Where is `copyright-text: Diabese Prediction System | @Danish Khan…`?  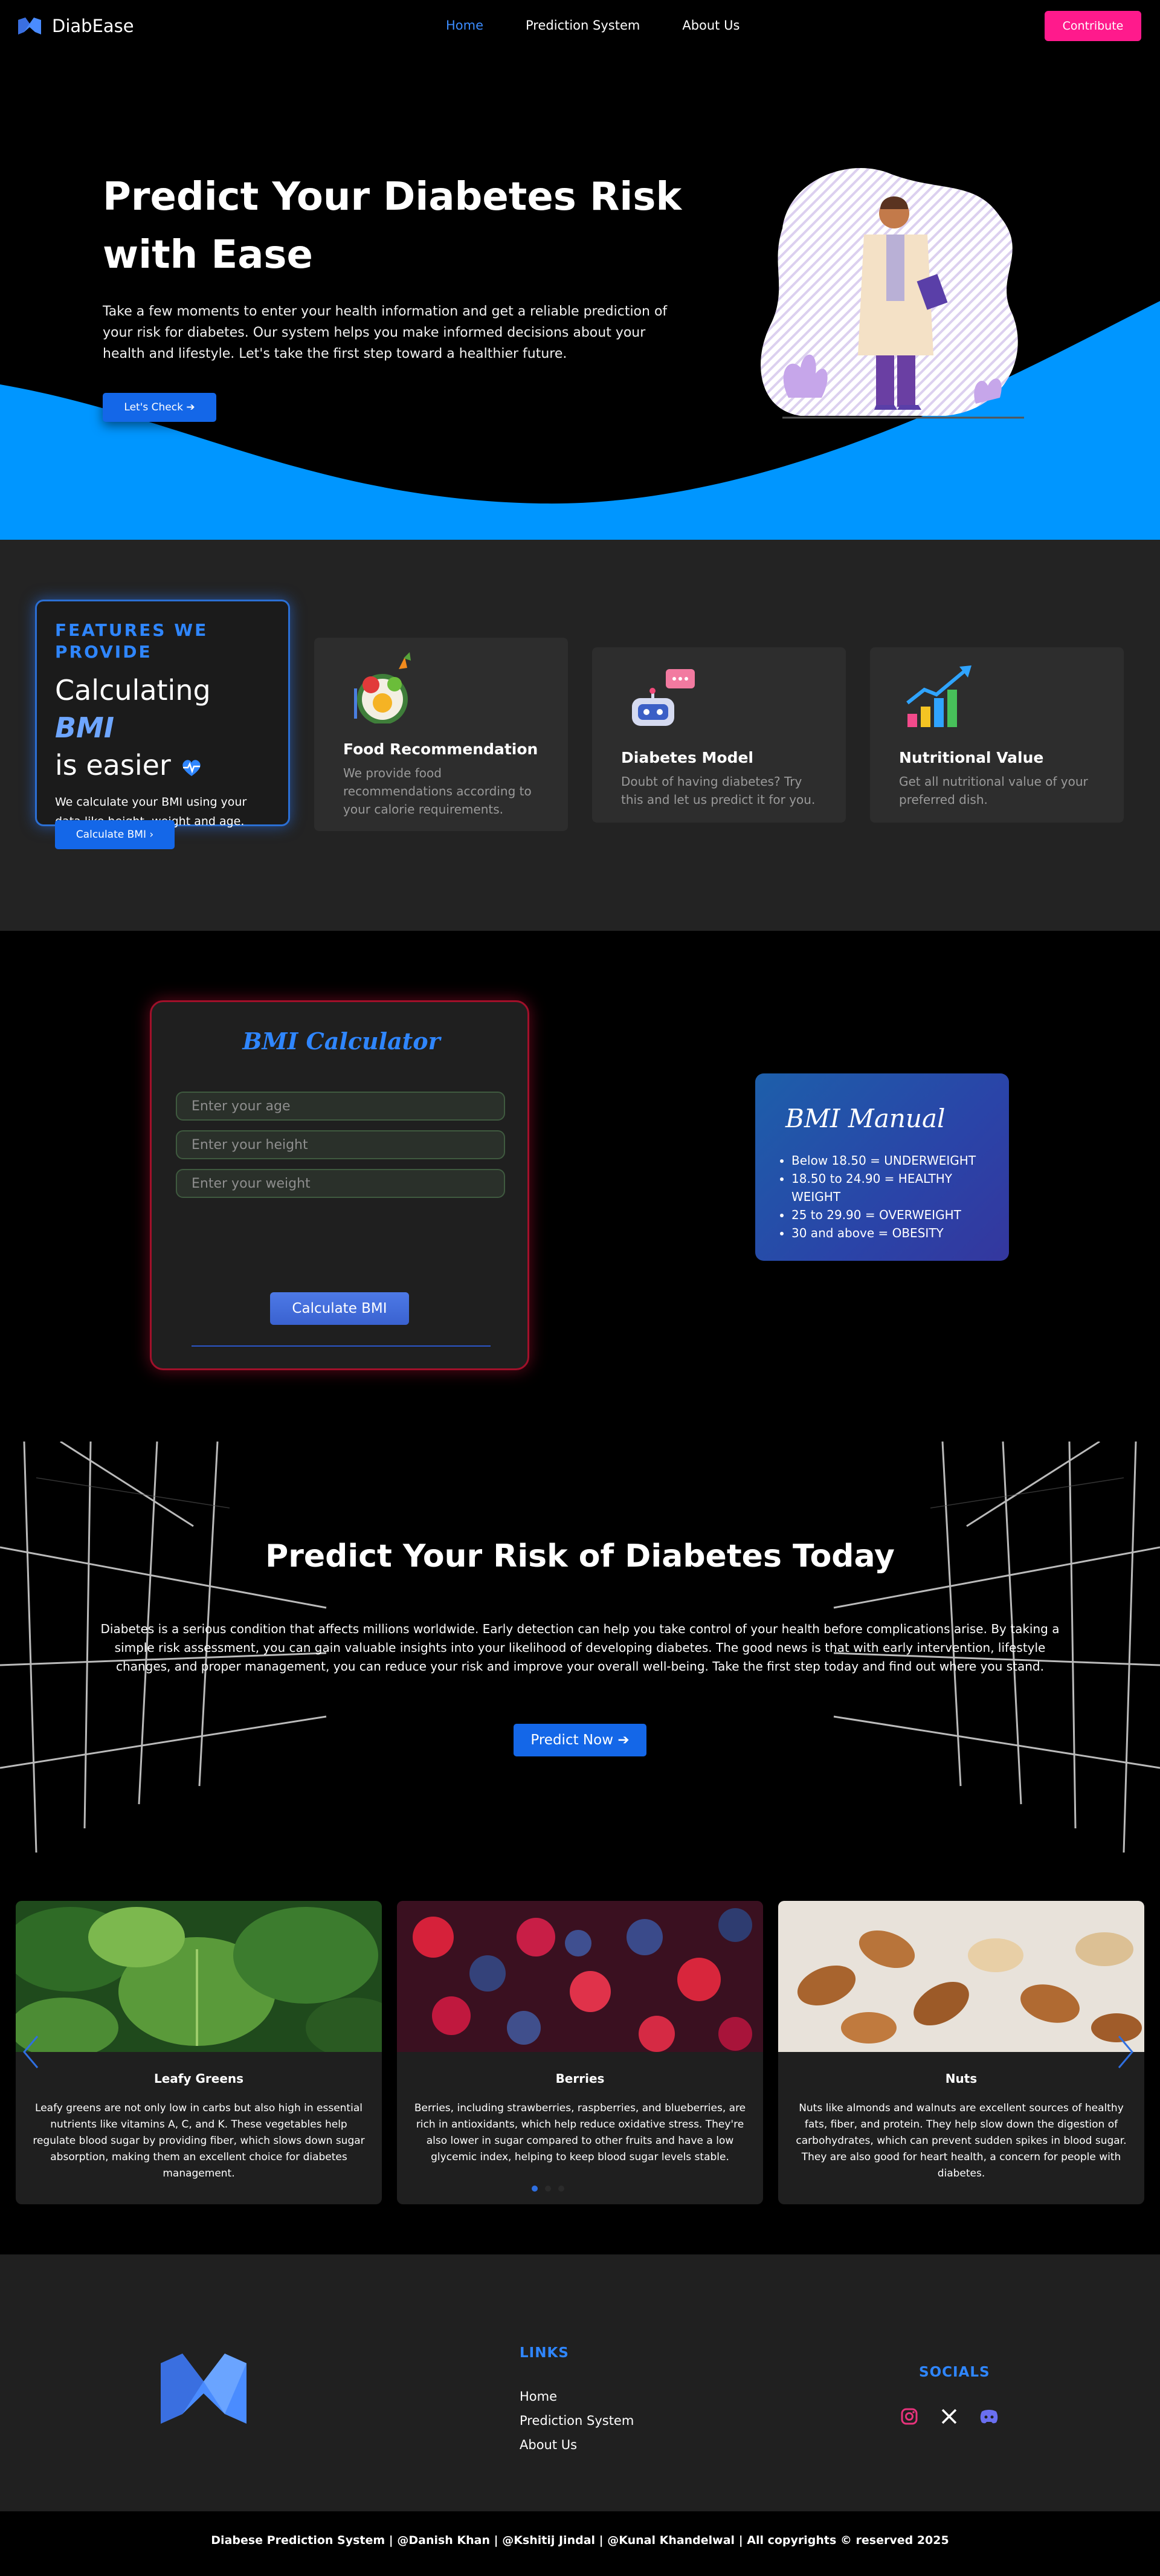
copyright-text: Diabese Prediction System | @Danish Khan… is located at coordinates (580, 2540).